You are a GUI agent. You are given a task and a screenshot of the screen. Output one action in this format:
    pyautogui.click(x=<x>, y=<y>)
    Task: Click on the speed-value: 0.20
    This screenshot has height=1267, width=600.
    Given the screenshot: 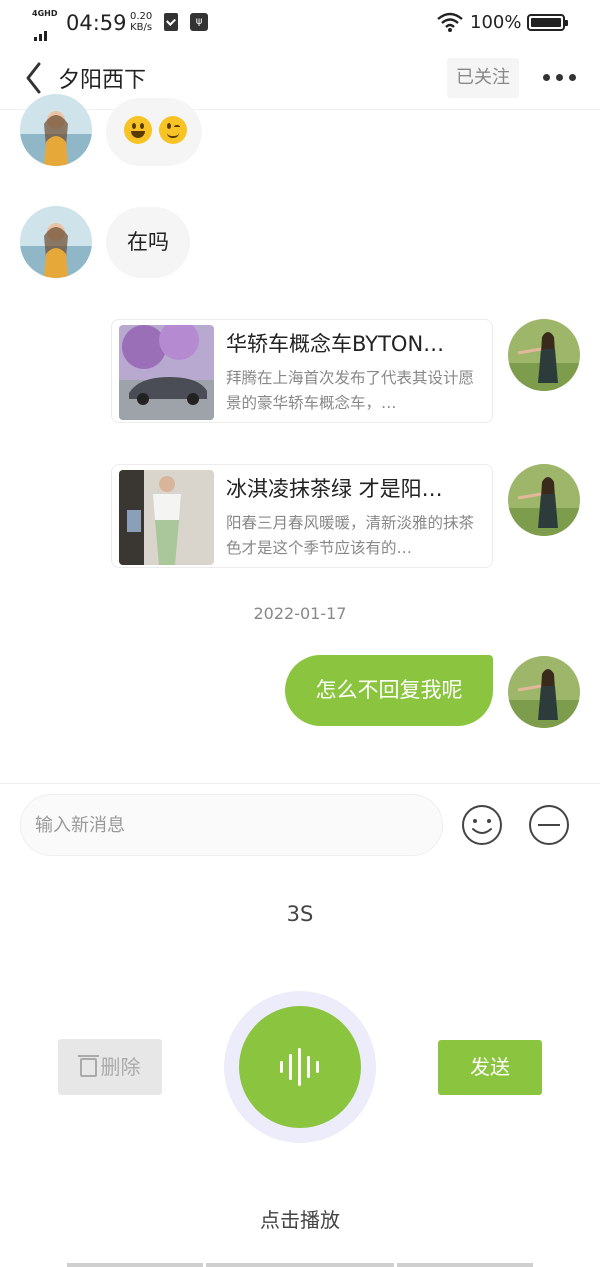 What is the action you would take?
    pyautogui.click(x=141, y=16)
    